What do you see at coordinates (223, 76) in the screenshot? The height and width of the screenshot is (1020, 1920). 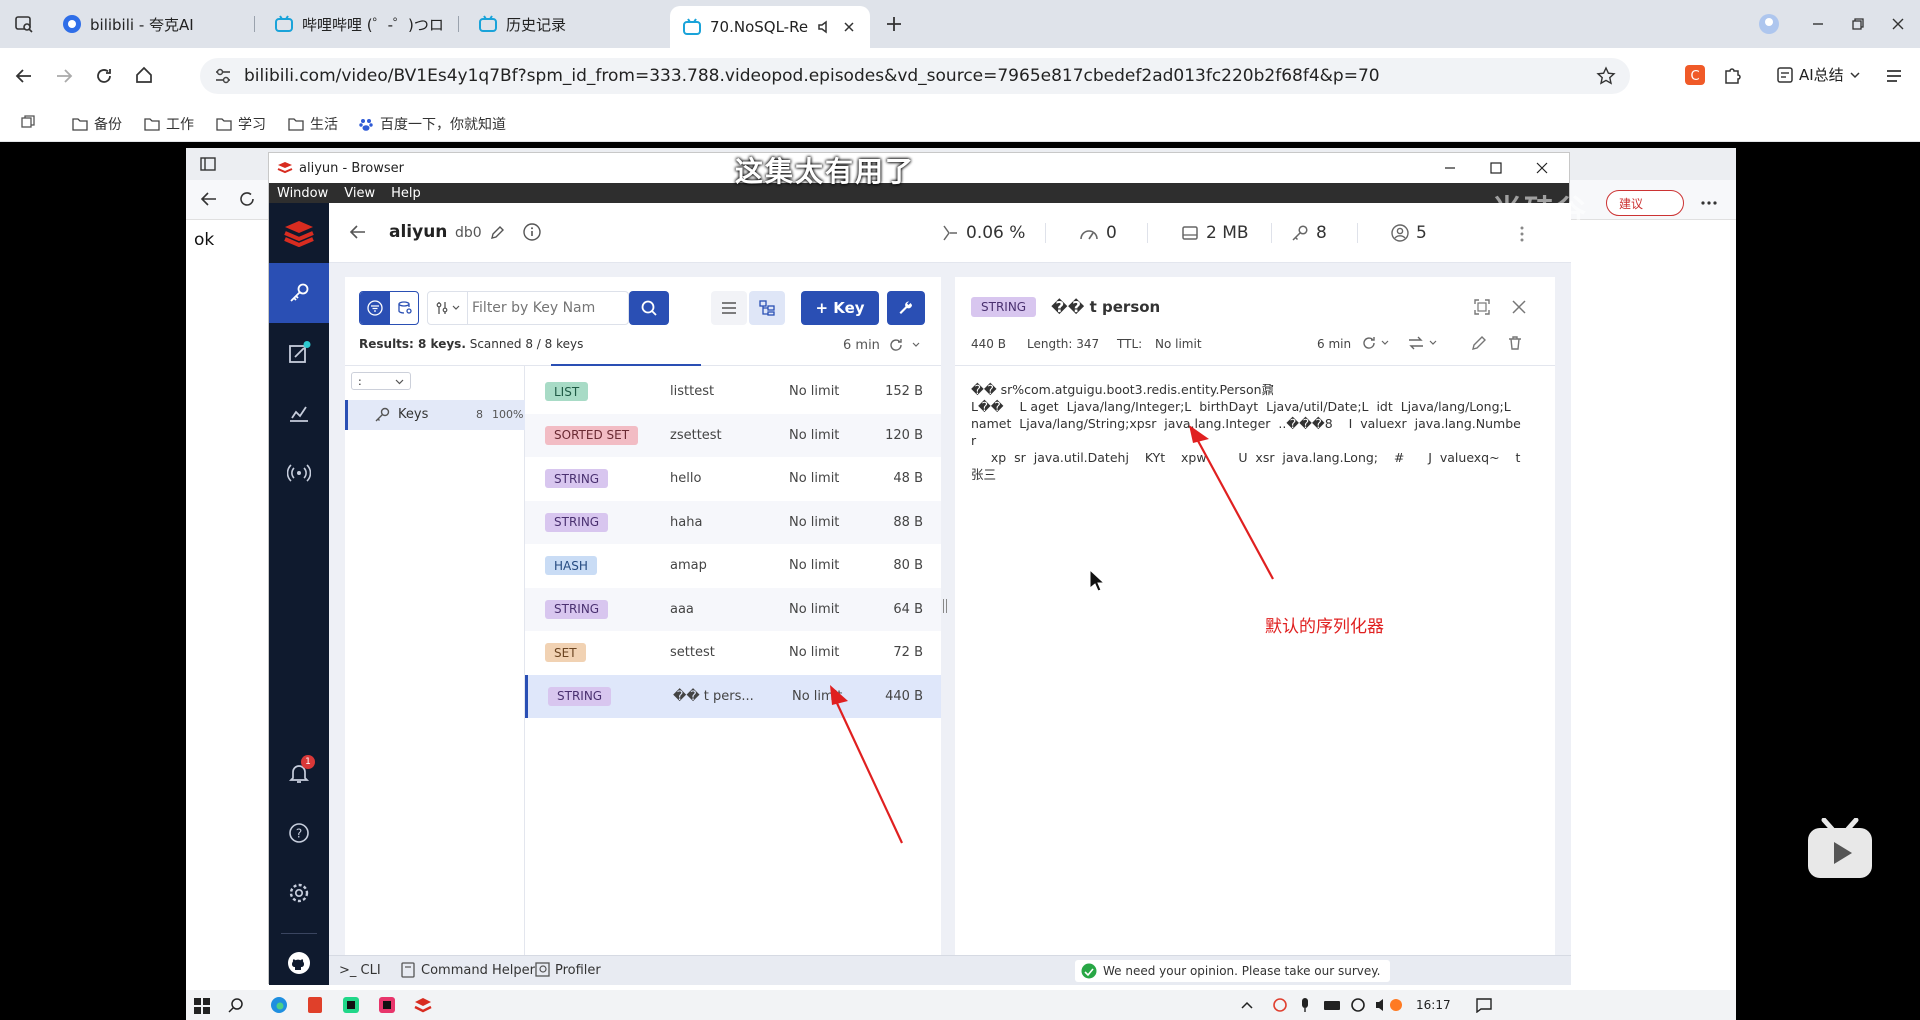 I see `site-settings-icon` at bounding box center [223, 76].